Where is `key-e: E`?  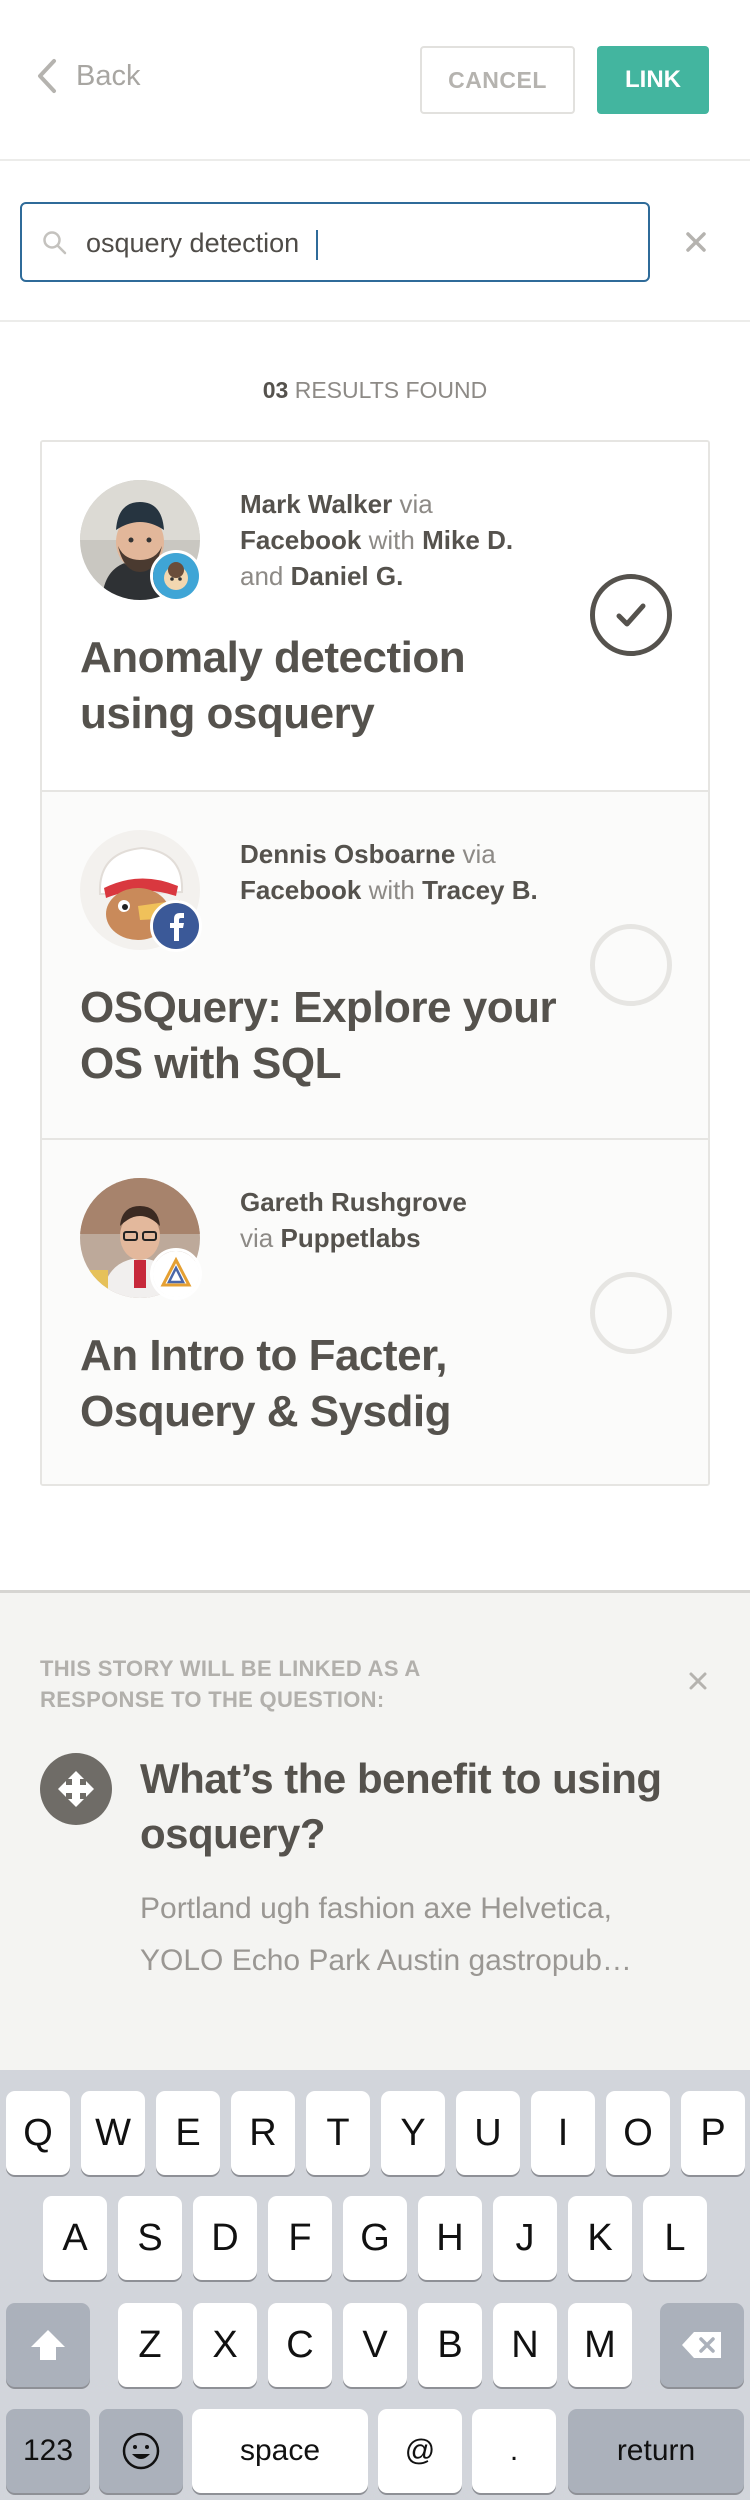 key-e: E is located at coordinates (188, 2133).